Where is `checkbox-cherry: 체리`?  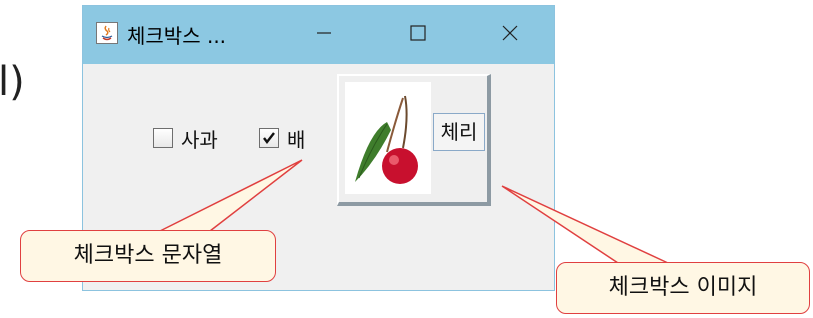
checkbox-cherry: 체리 is located at coordinates (414, 140).